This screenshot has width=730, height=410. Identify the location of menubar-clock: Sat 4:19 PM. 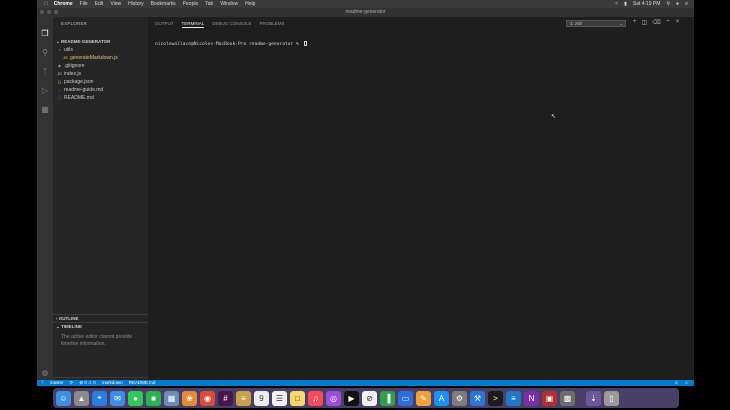
(647, 4).